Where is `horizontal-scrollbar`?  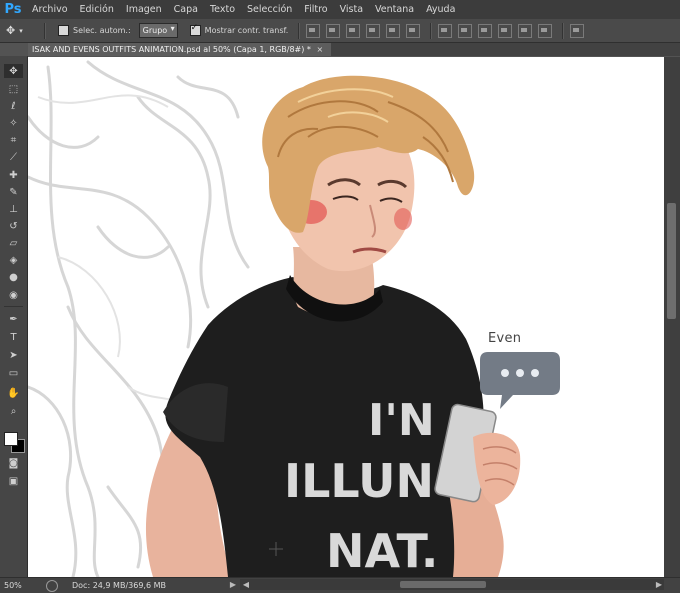 horizontal-scrollbar is located at coordinates (452, 584).